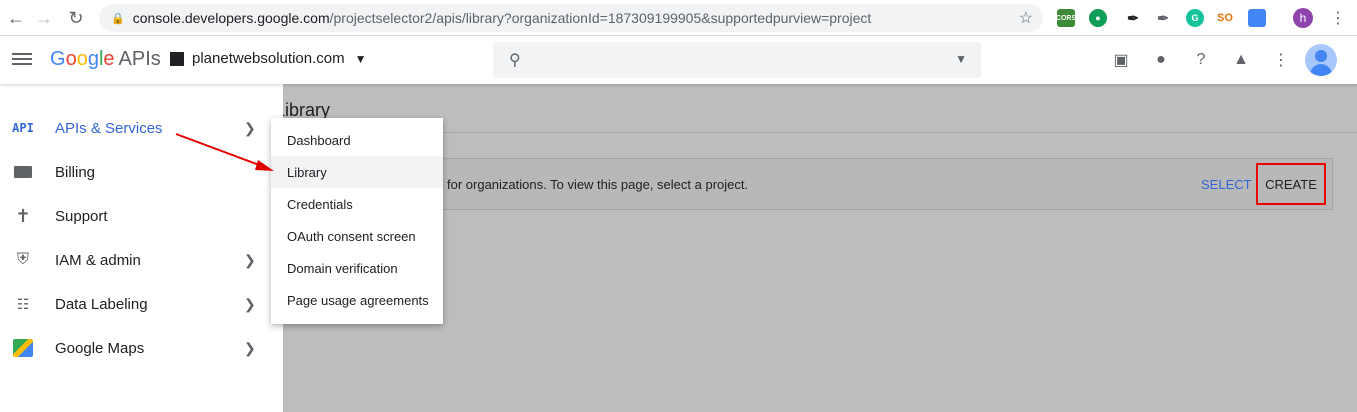 This screenshot has height=412, width=1357. What do you see at coordinates (1321, 60) in the screenshot?
I see `account-avatar` at bounding box center [1321, 60].